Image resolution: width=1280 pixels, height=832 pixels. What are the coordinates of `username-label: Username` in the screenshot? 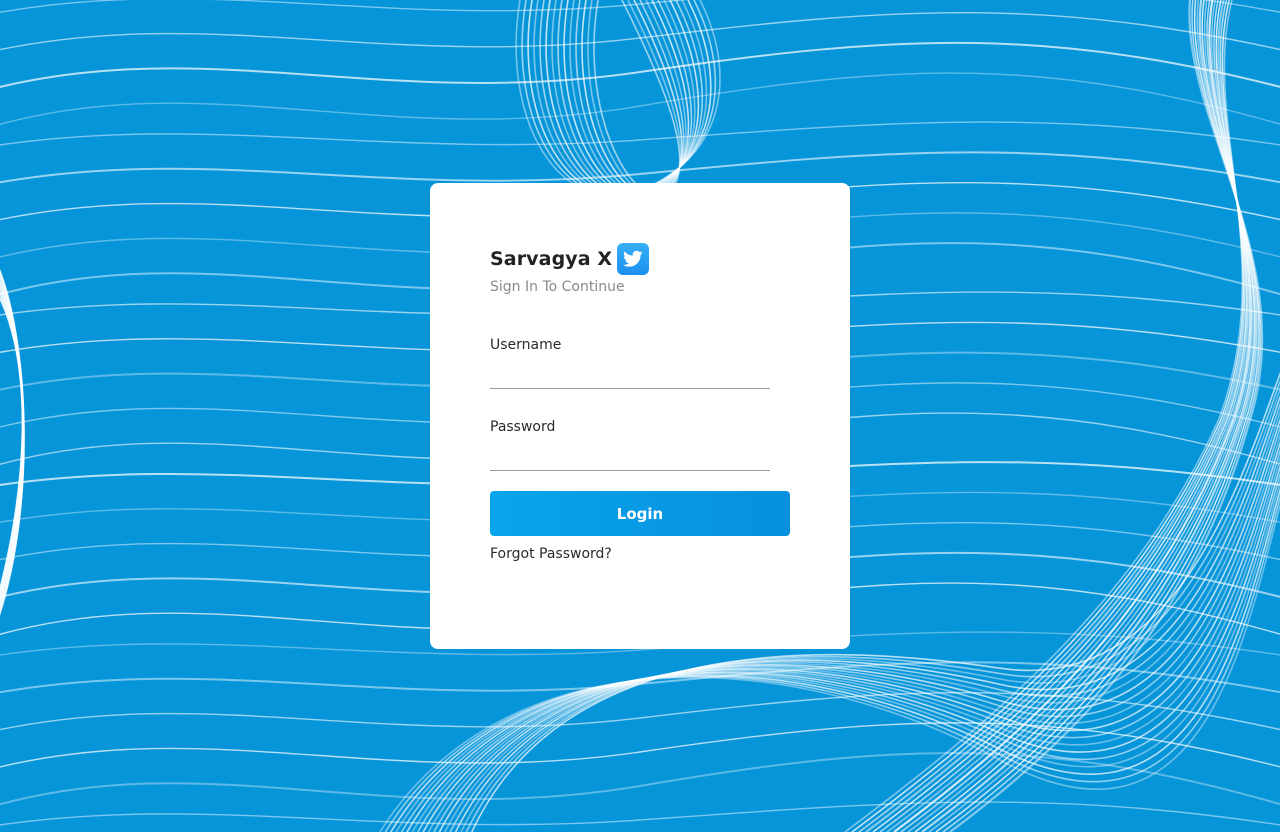 It's located at (526, 345).